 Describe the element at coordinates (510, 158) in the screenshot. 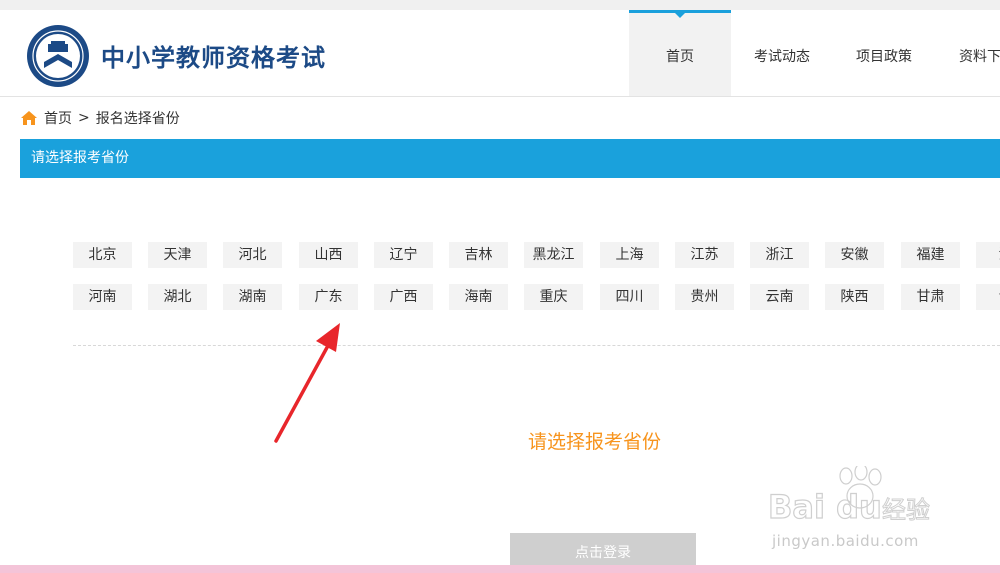

I see `panel-title-bar: 请选择报考省份` at that location.